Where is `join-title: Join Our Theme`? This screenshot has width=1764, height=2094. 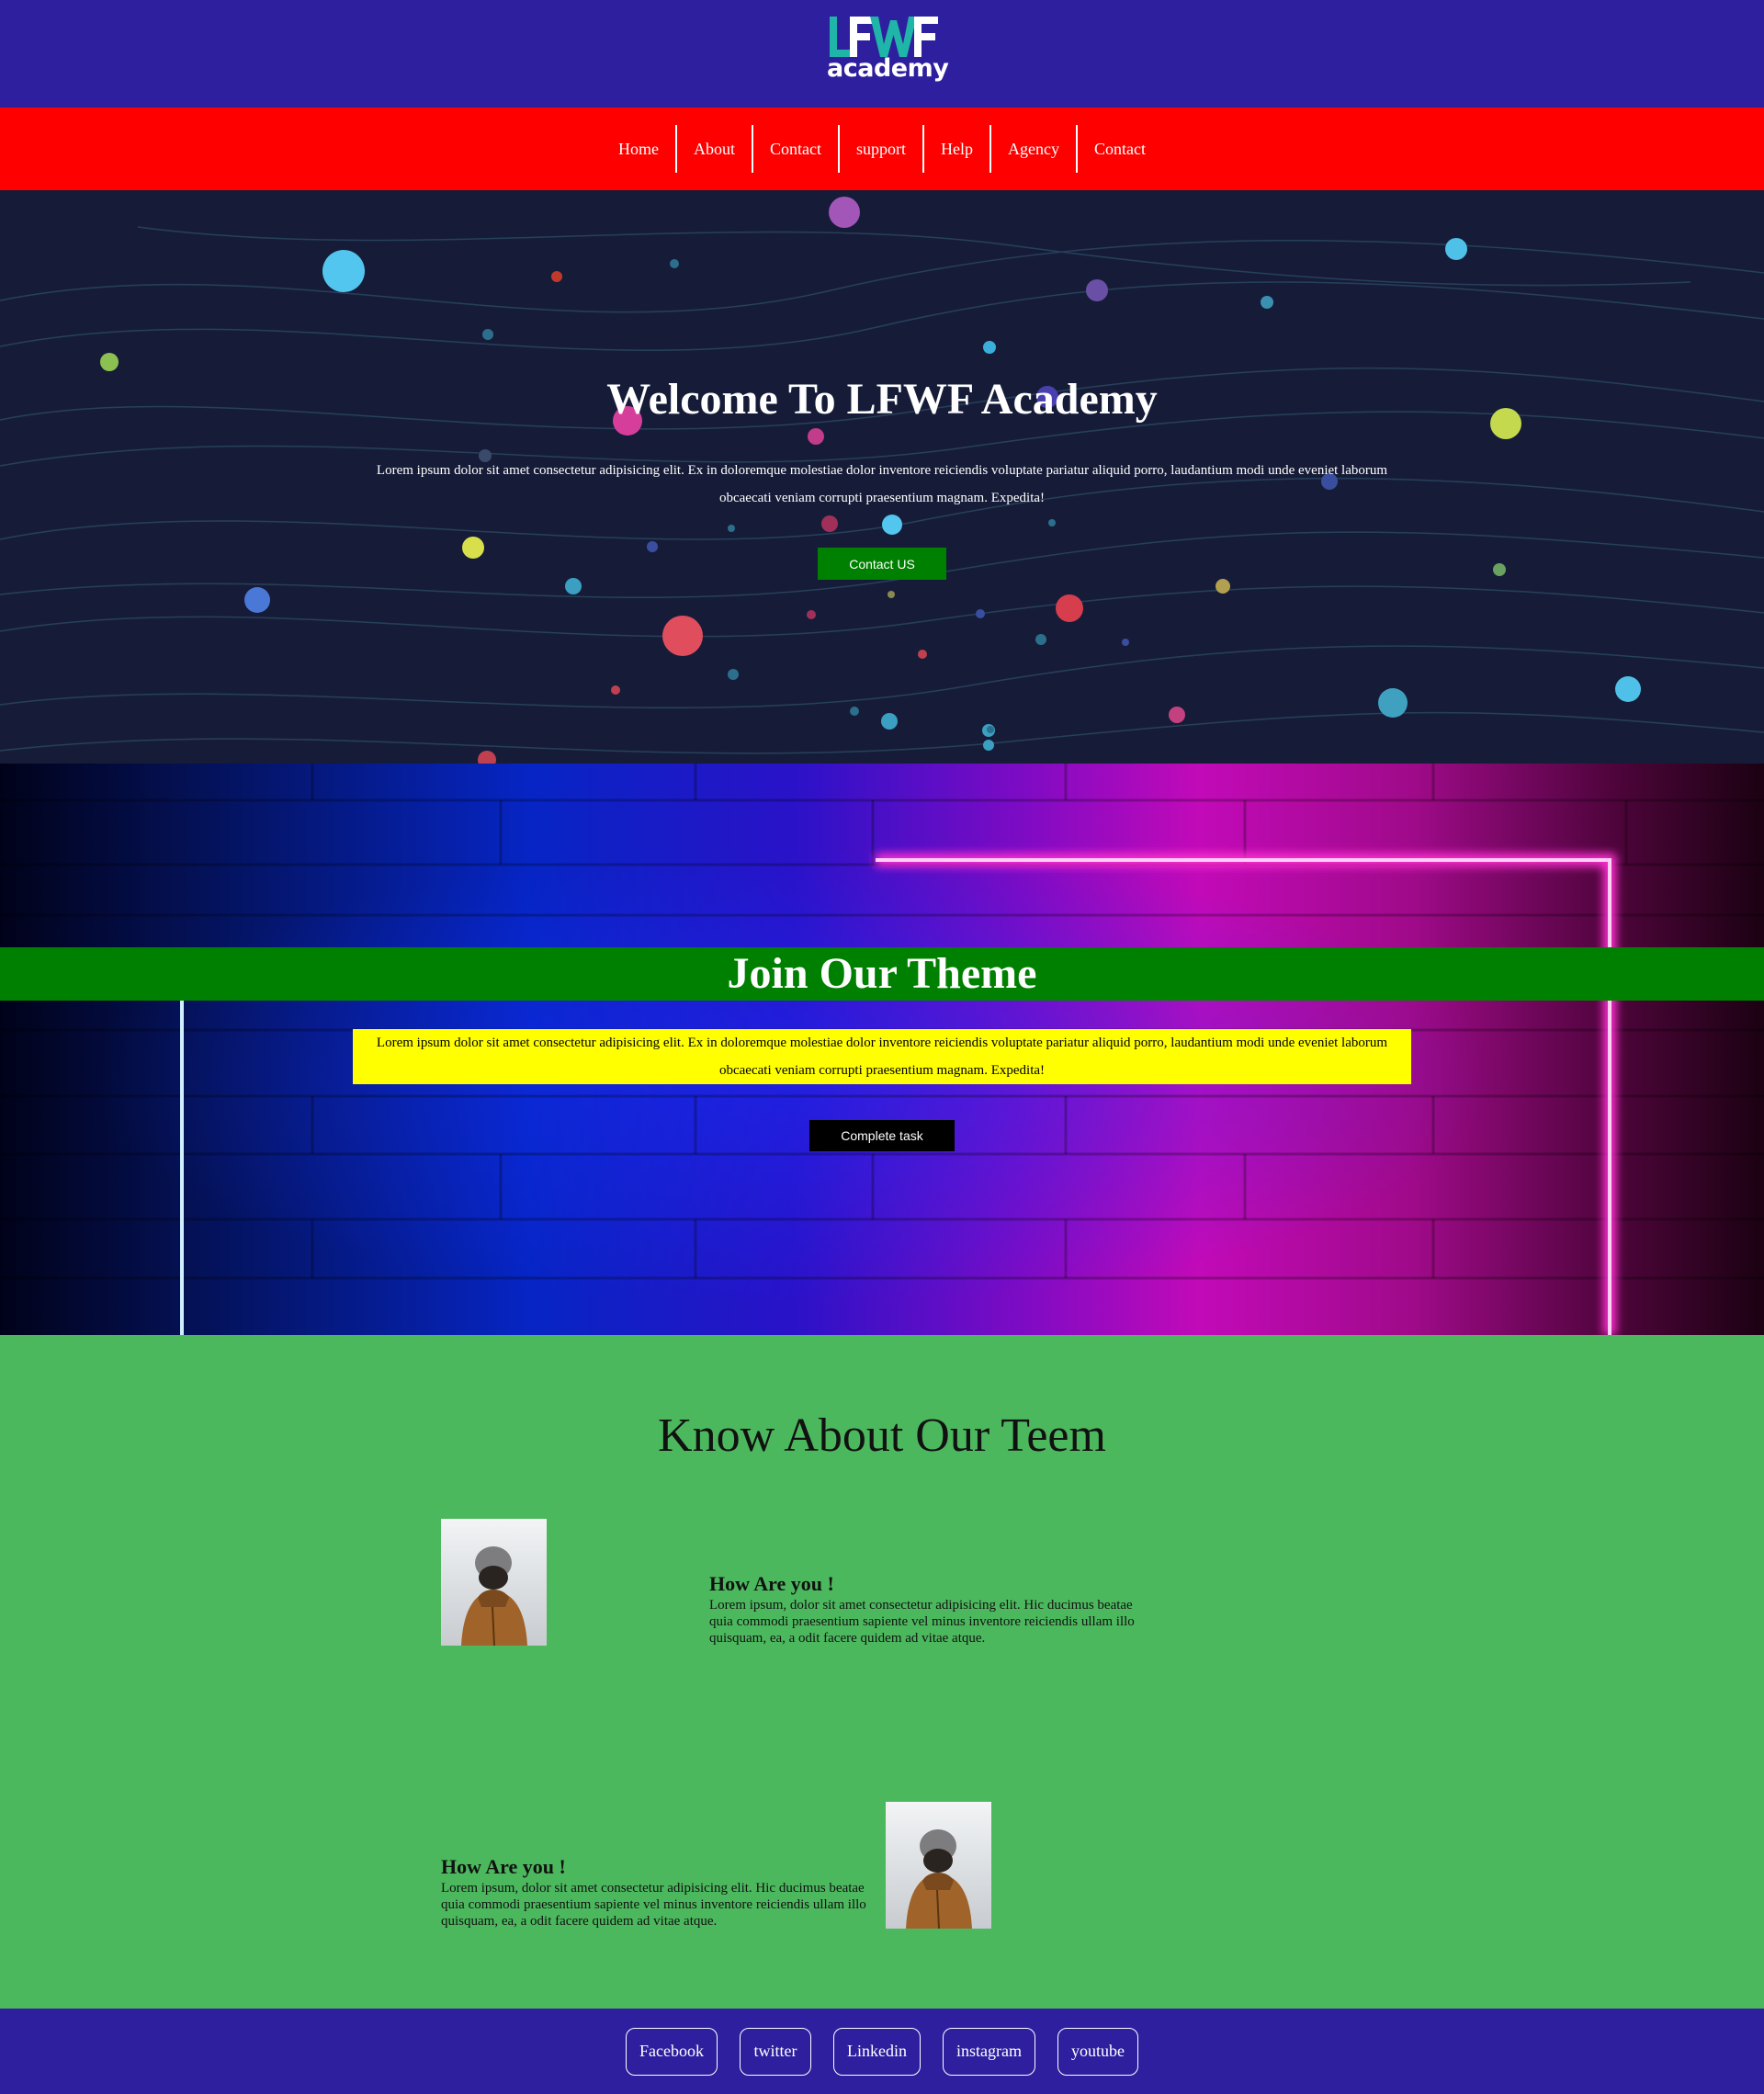 join-title: Join Our Theme is located at coordinates (882, 974).